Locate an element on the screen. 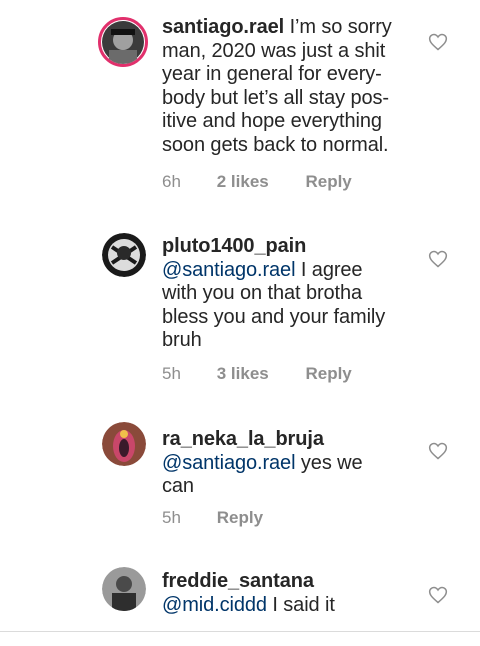  comment-line: I’m so sorry is located at coordinates (340, 27).